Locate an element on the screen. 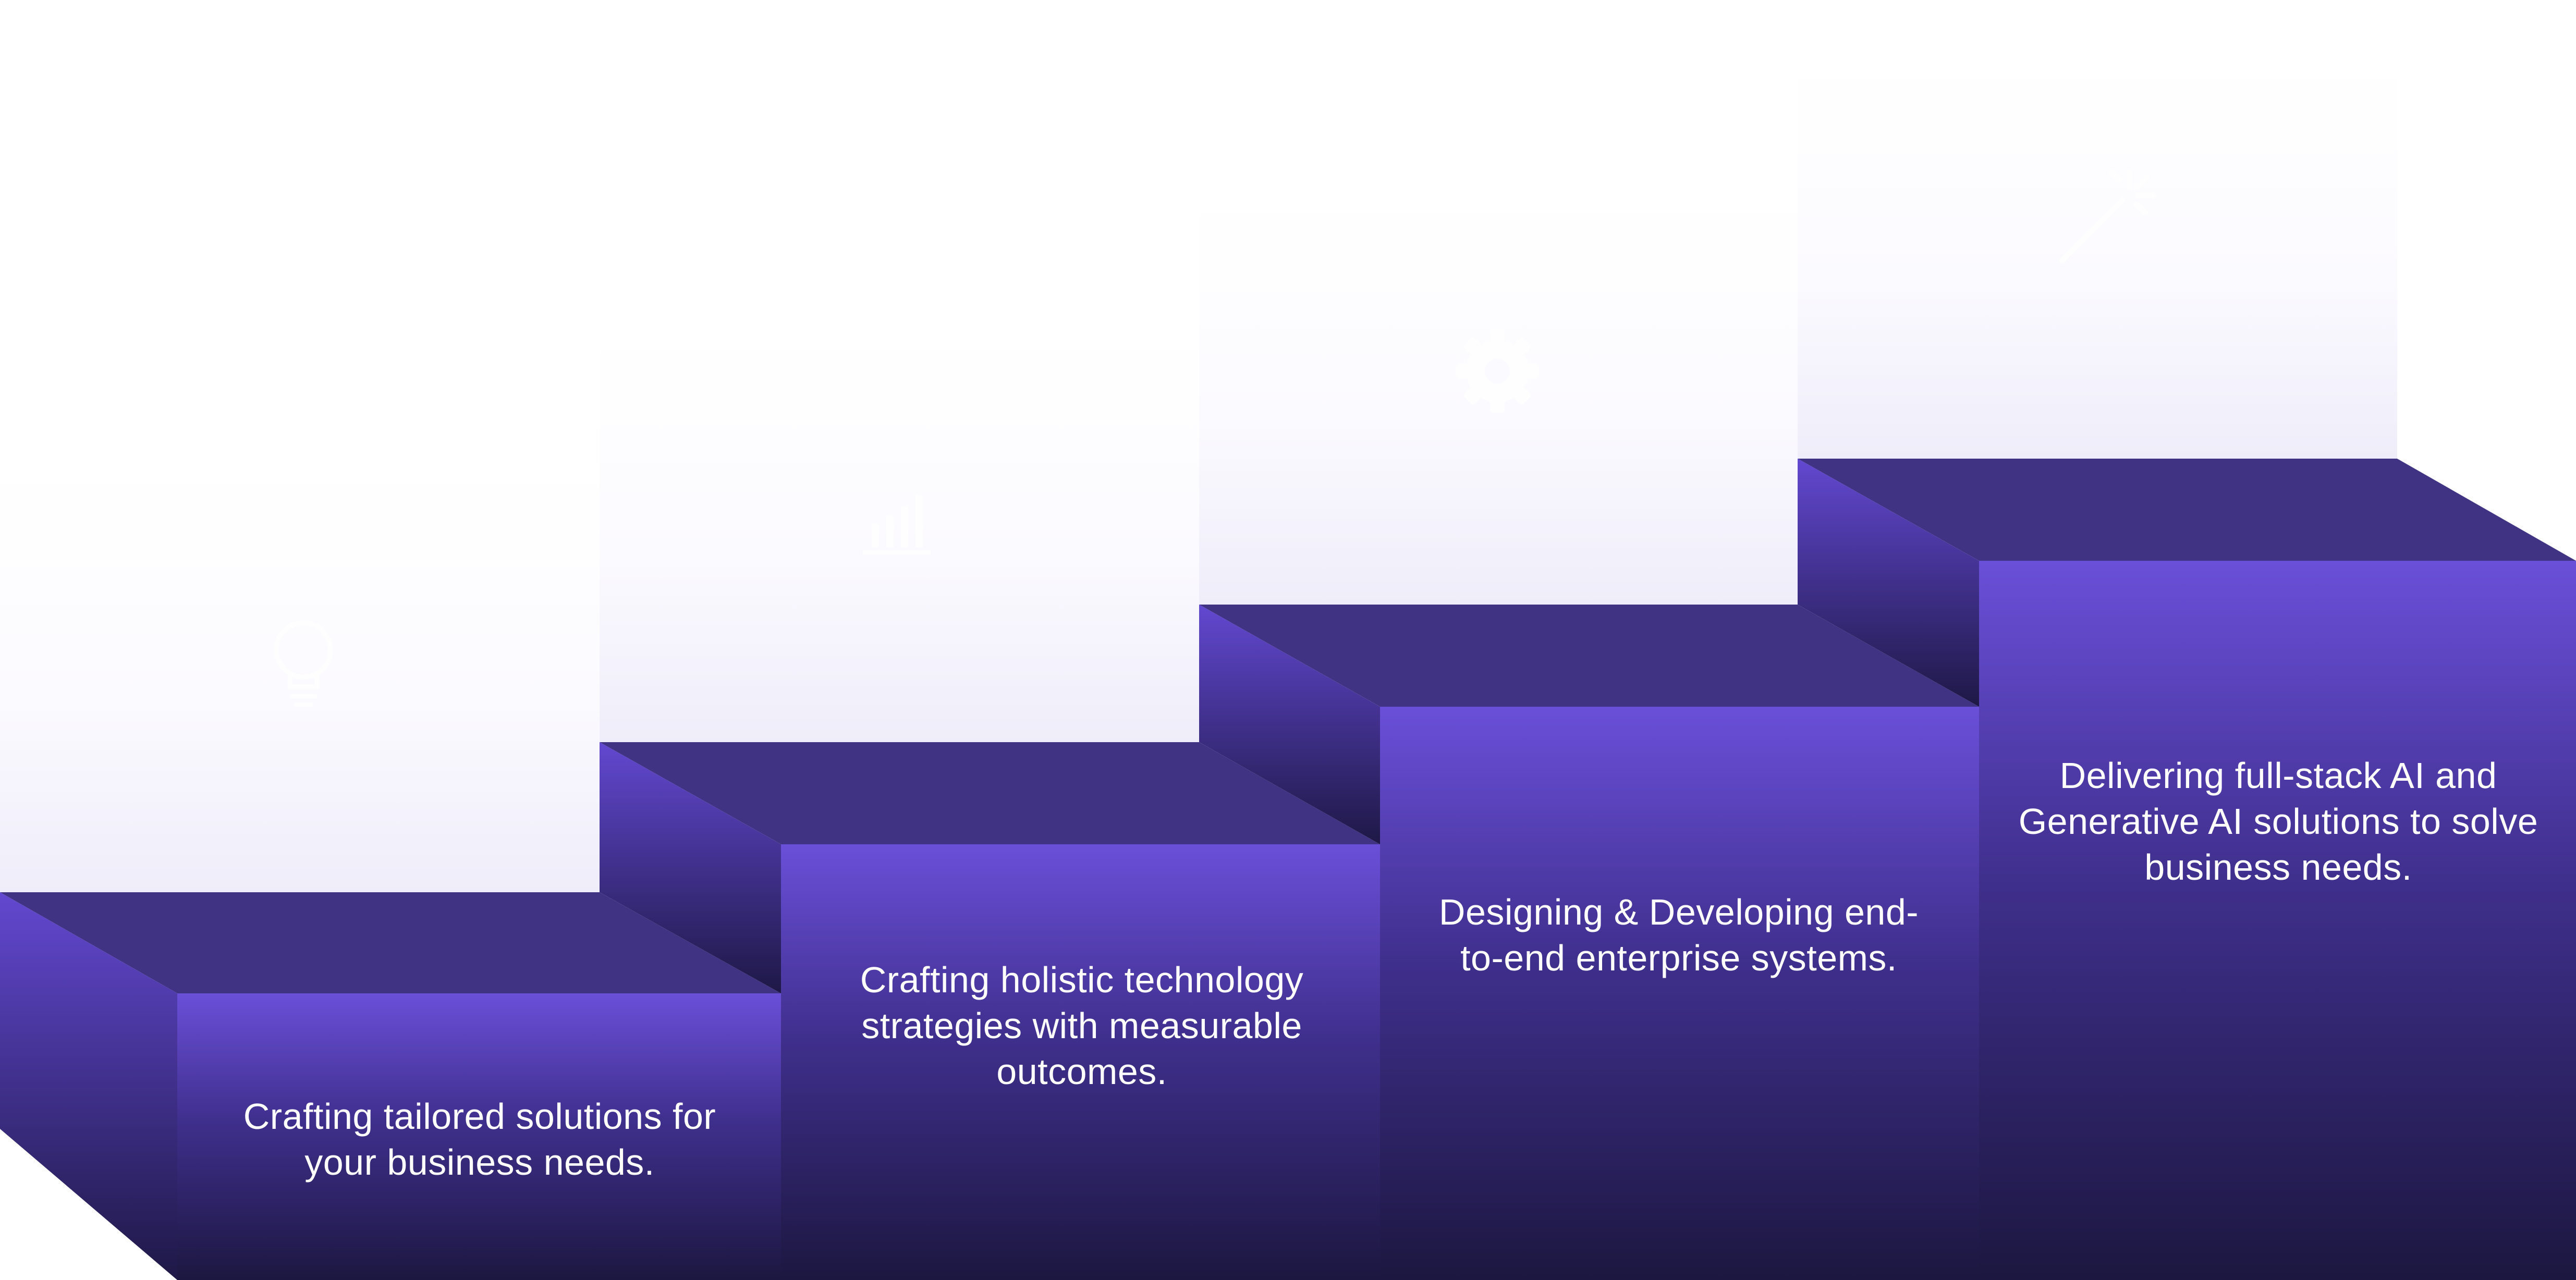  step-2-backdrop is located at coordinates (899, 538).